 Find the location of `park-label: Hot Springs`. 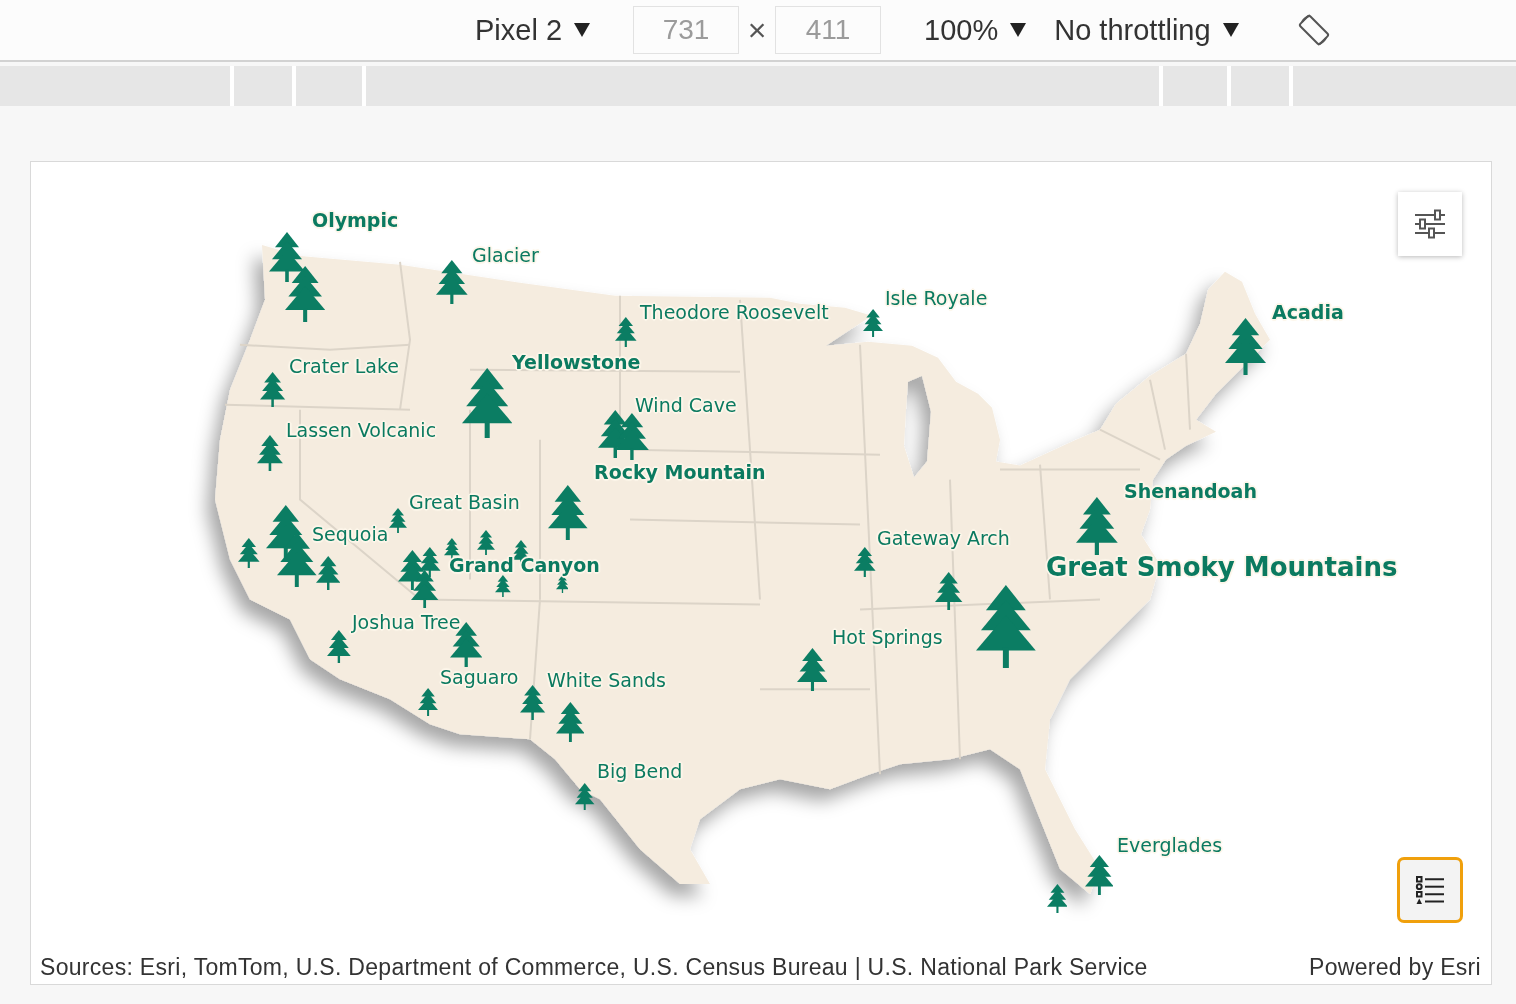

park-label: Hot Springs is located at coordinates (887, 637).